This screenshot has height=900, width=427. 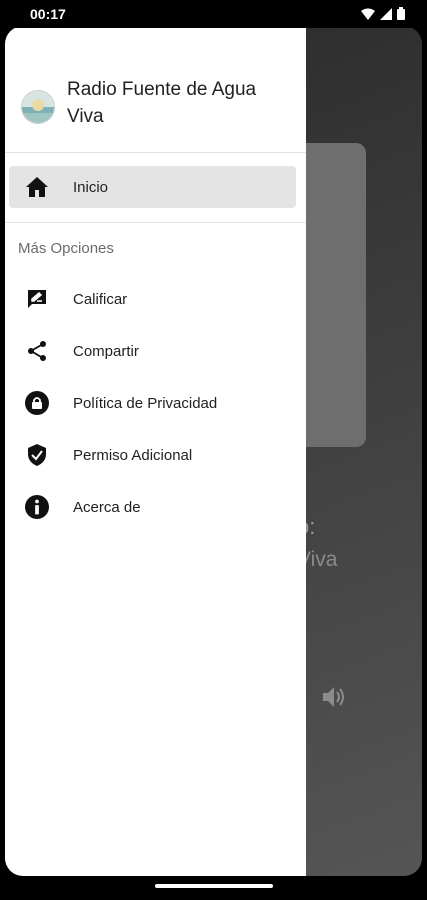 I want to click on signal-icon, so click(x=386, y=13).